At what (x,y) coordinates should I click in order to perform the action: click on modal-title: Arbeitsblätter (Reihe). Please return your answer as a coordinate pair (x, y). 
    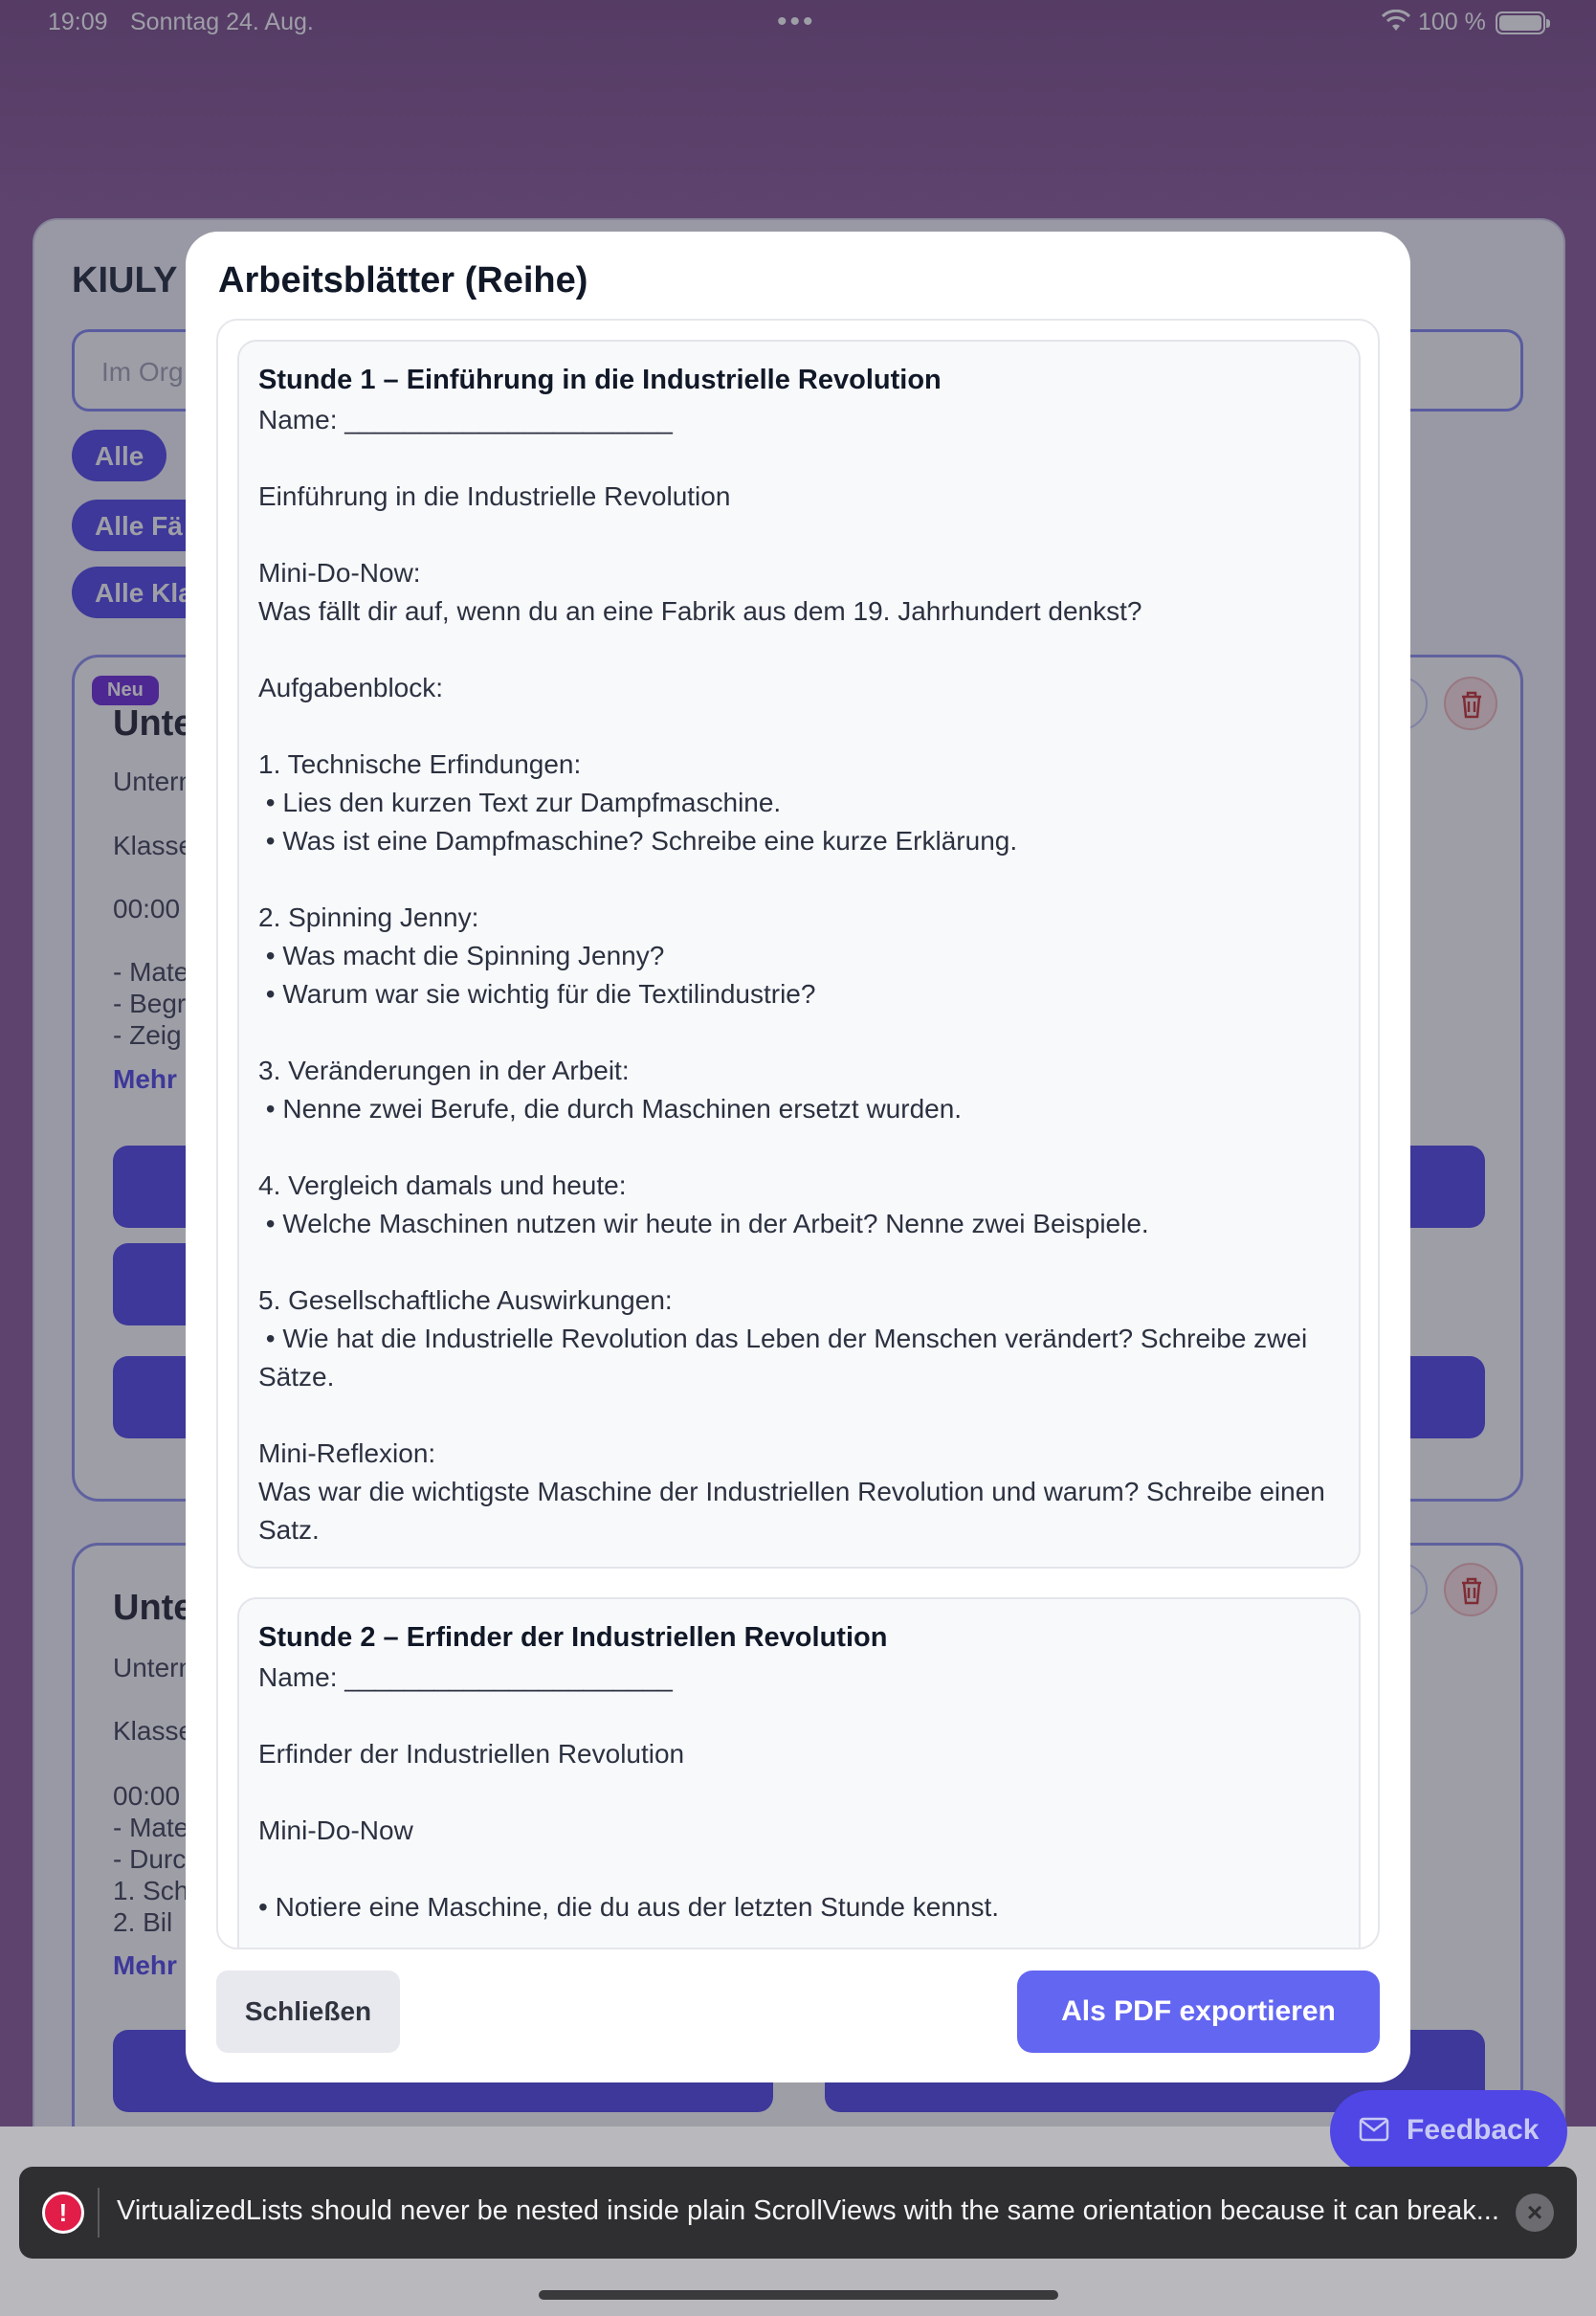
    Looking at the image, I should click on (403, 281).